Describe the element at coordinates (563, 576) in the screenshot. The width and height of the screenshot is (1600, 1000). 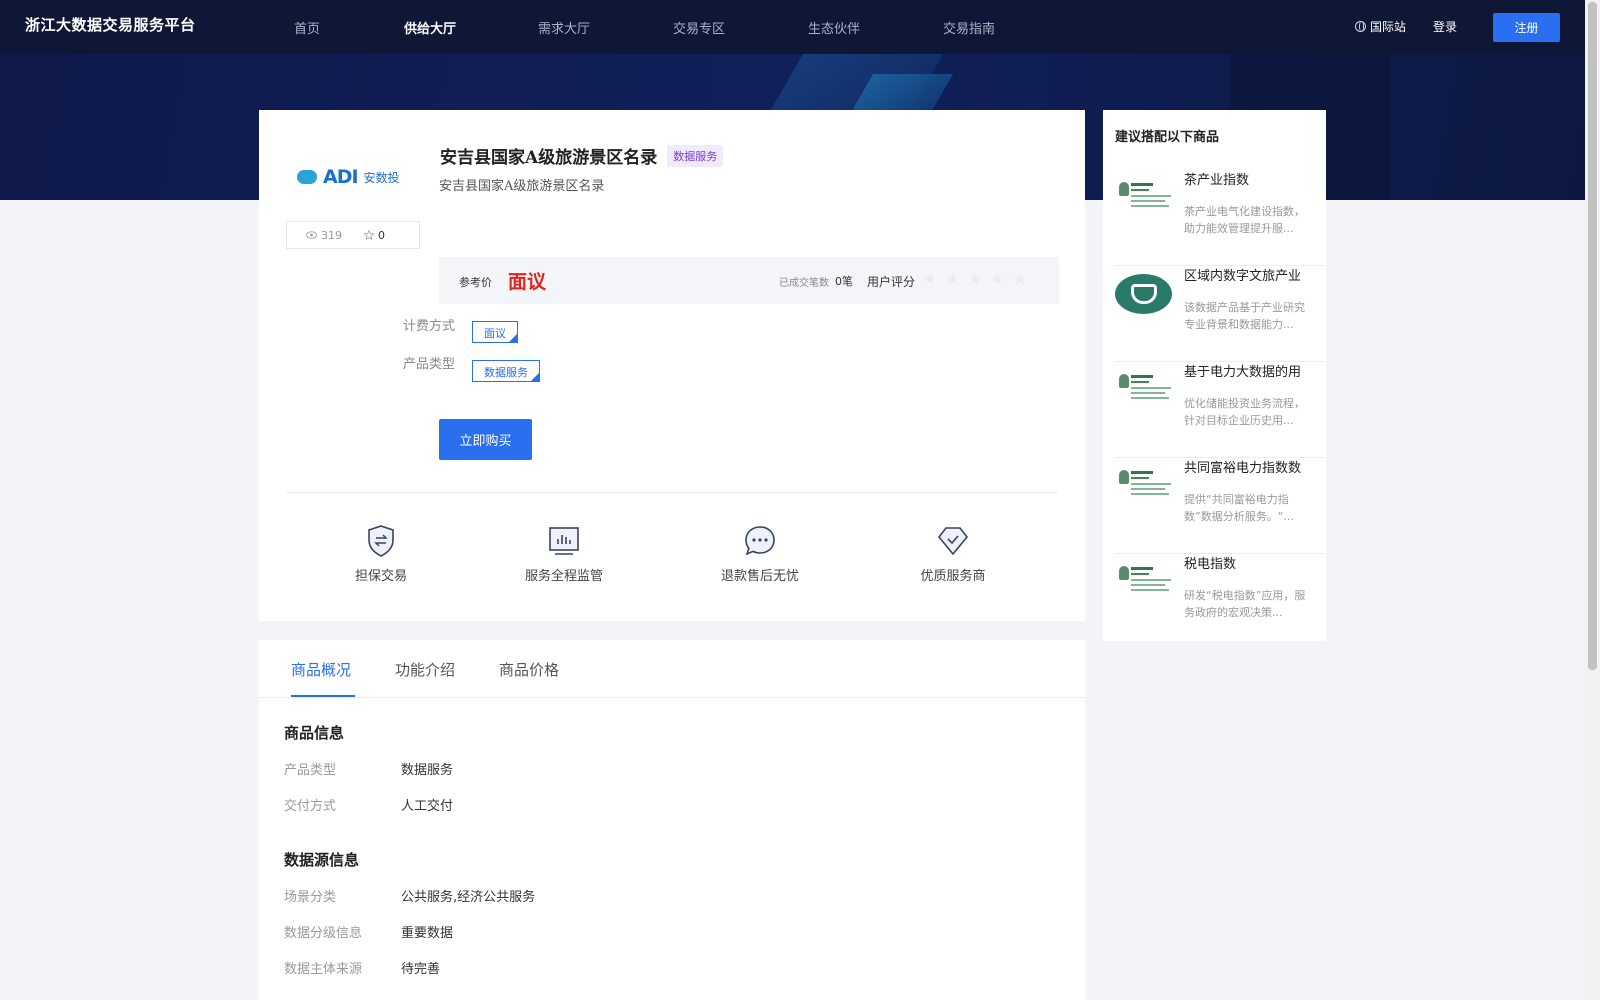
I see `assurance-label: 服务全程监管` at that location.